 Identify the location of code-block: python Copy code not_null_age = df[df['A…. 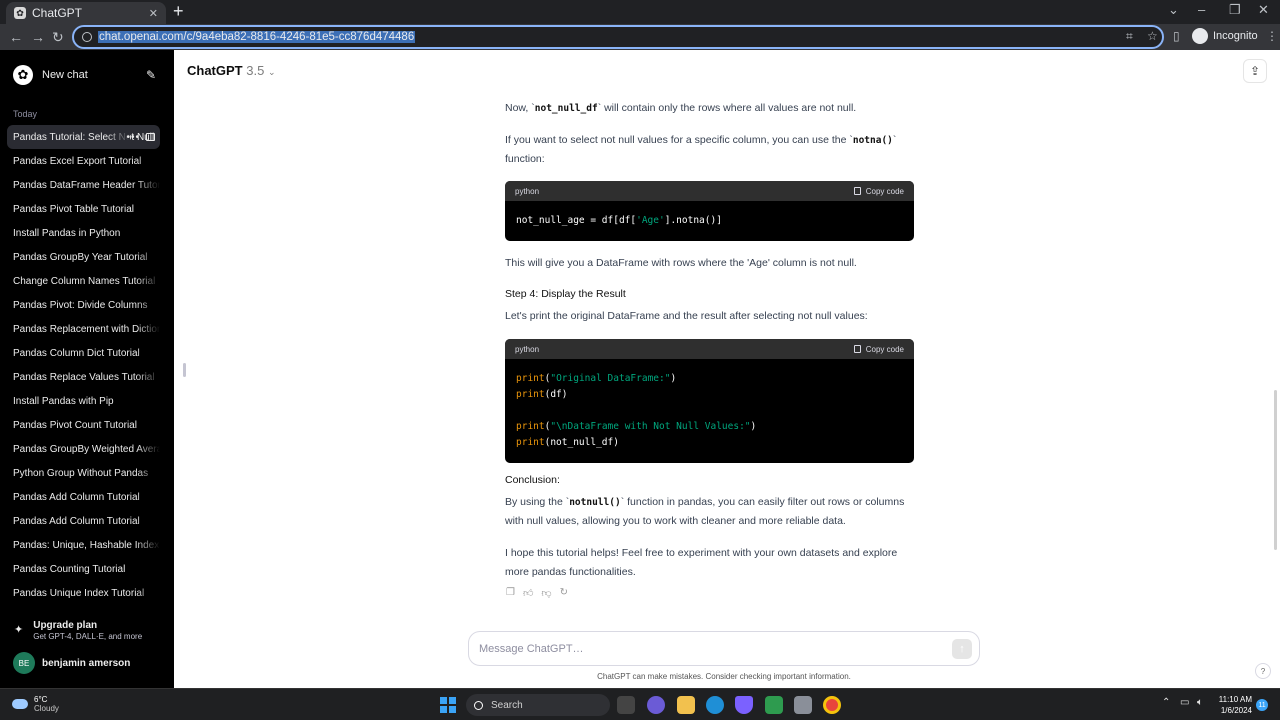
(709, 211).